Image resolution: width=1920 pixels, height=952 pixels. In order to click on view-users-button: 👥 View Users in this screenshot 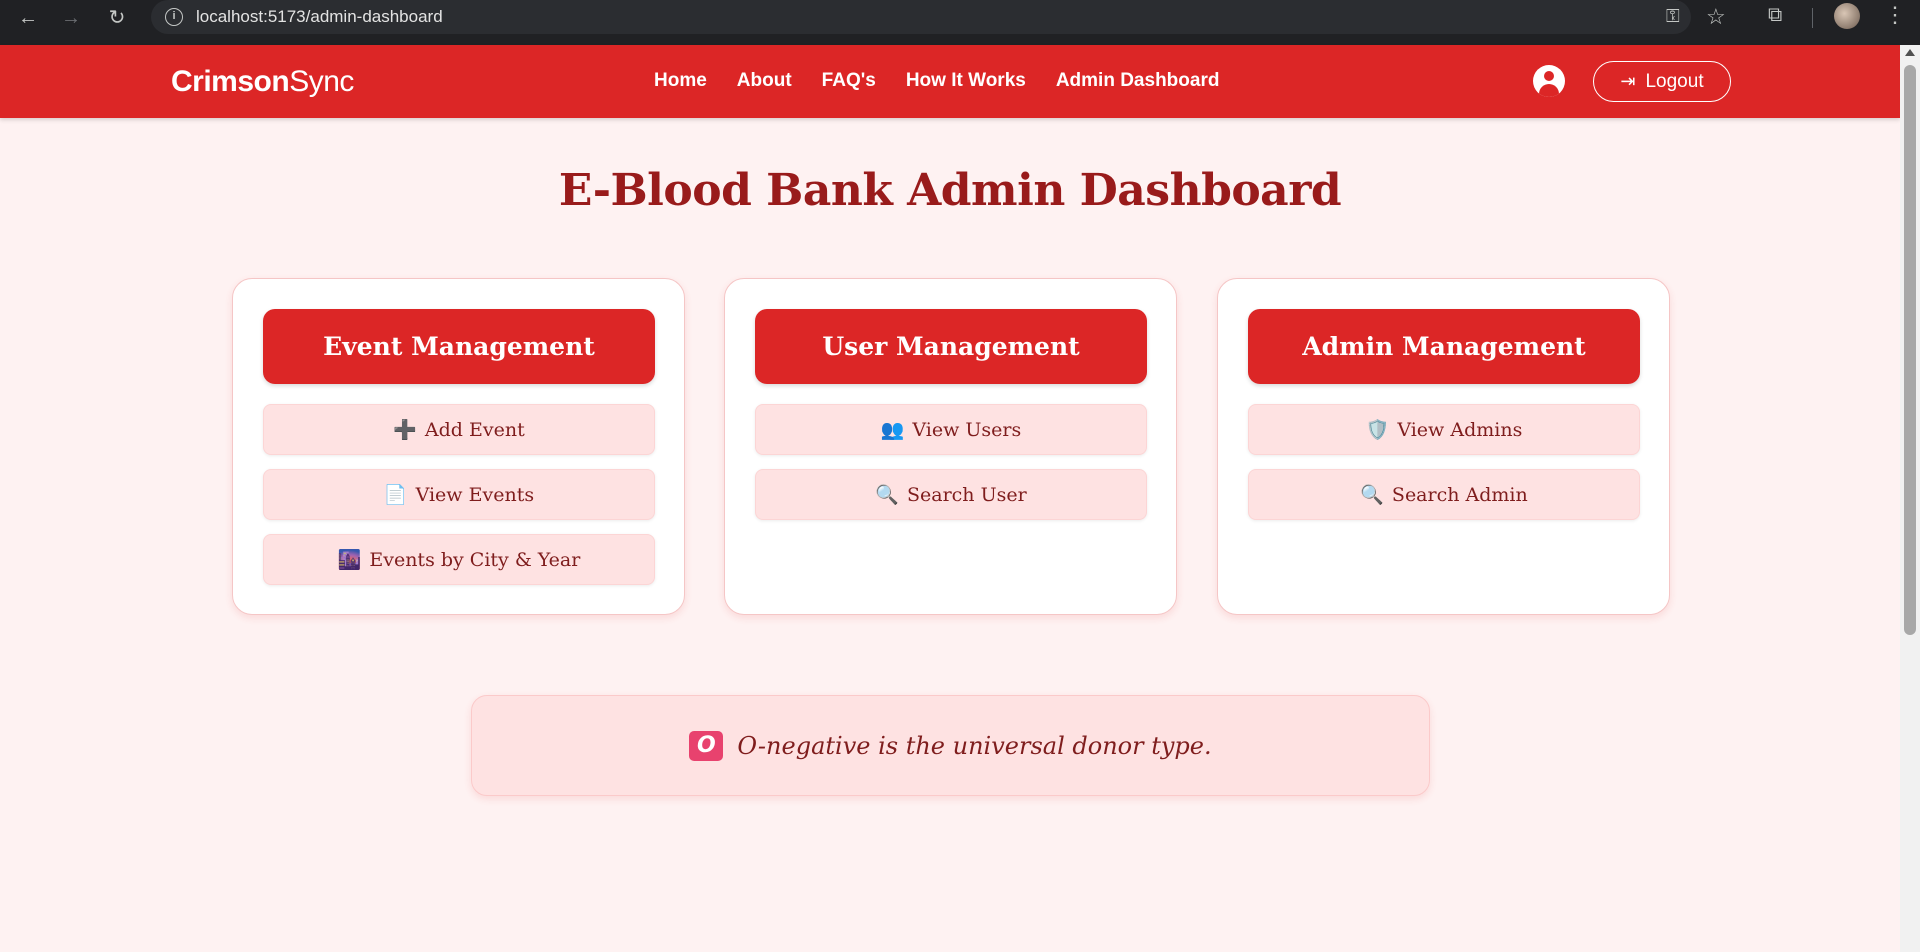, I will do `click(951, 429)`.